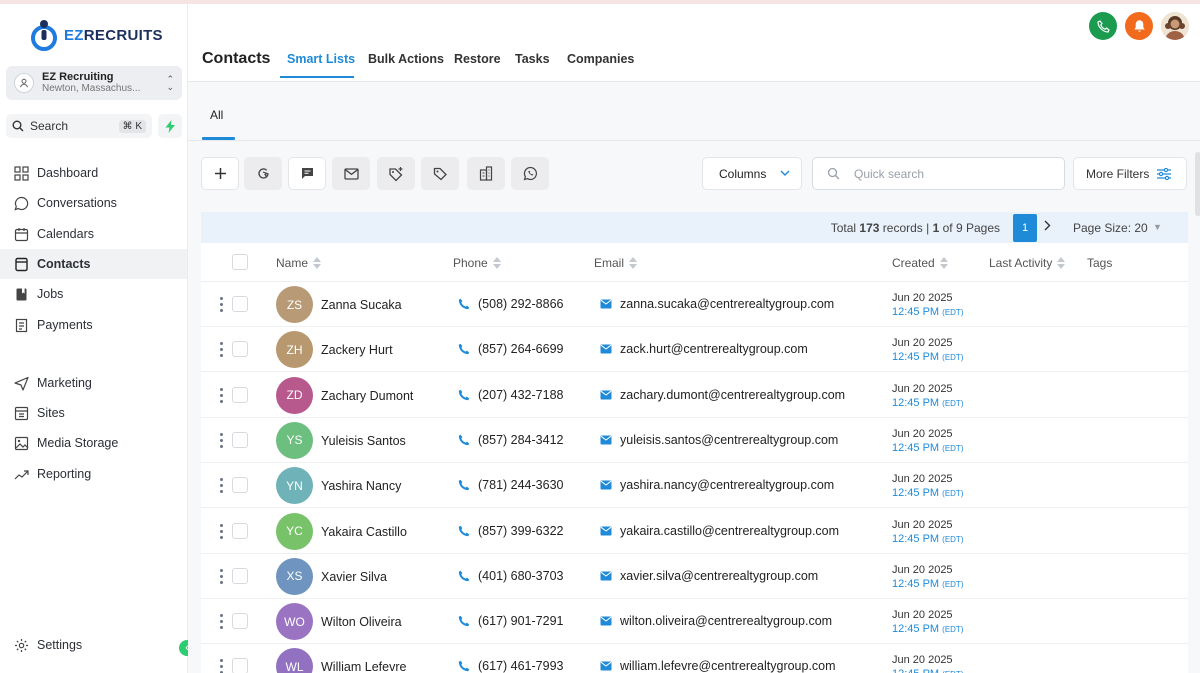 The image size is (1200, 673). I want to click on contact-email: william.lefevre@centrerealtygroup.com, so click(718, 666).